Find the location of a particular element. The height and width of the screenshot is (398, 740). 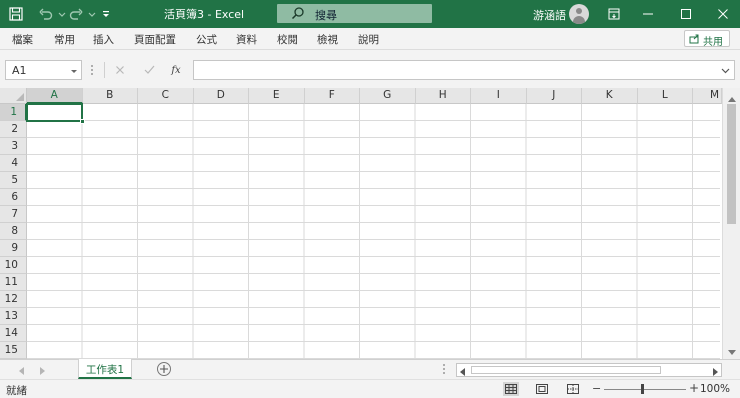

window-title: 活頁簿3 - Excel is located at coordinates (204, 14).